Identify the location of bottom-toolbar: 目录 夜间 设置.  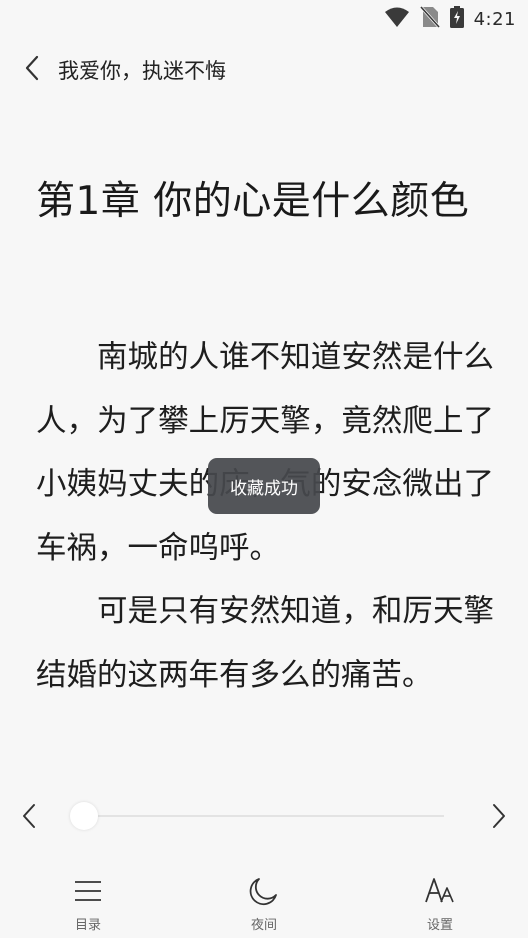
(264, 902).